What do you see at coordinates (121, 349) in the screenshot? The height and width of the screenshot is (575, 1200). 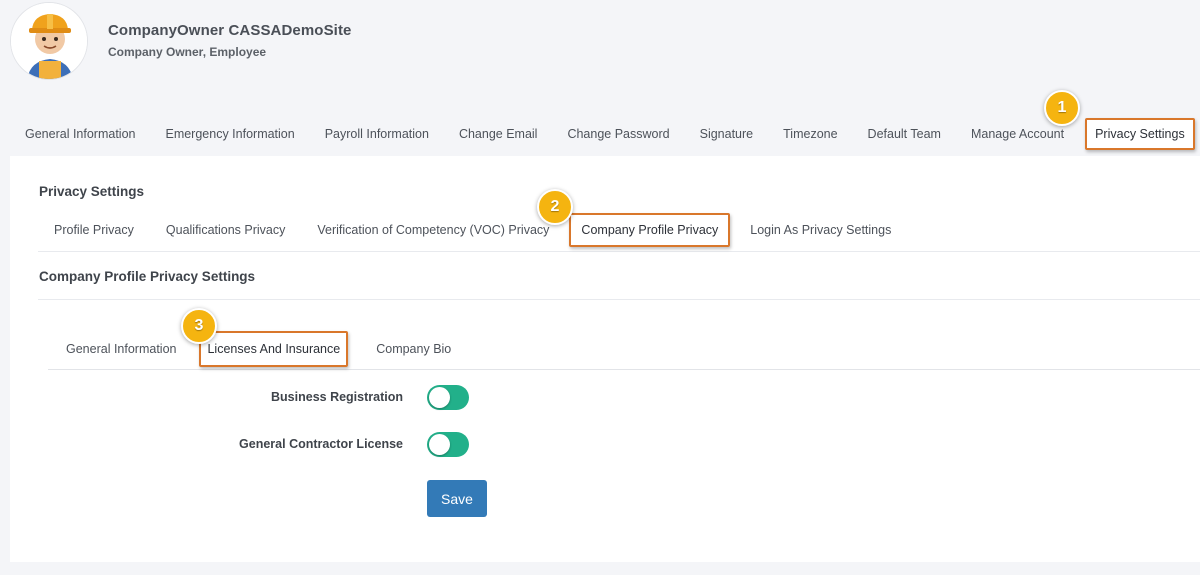 I see `tab-company-general-information: General Information` at bounding box center [121, 349].